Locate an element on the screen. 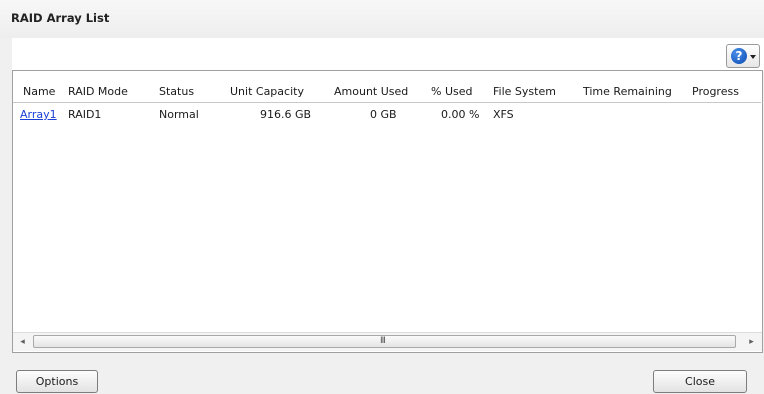 The image size is (764, 394). column-header-status: Status is located at coordinates (176, 91).